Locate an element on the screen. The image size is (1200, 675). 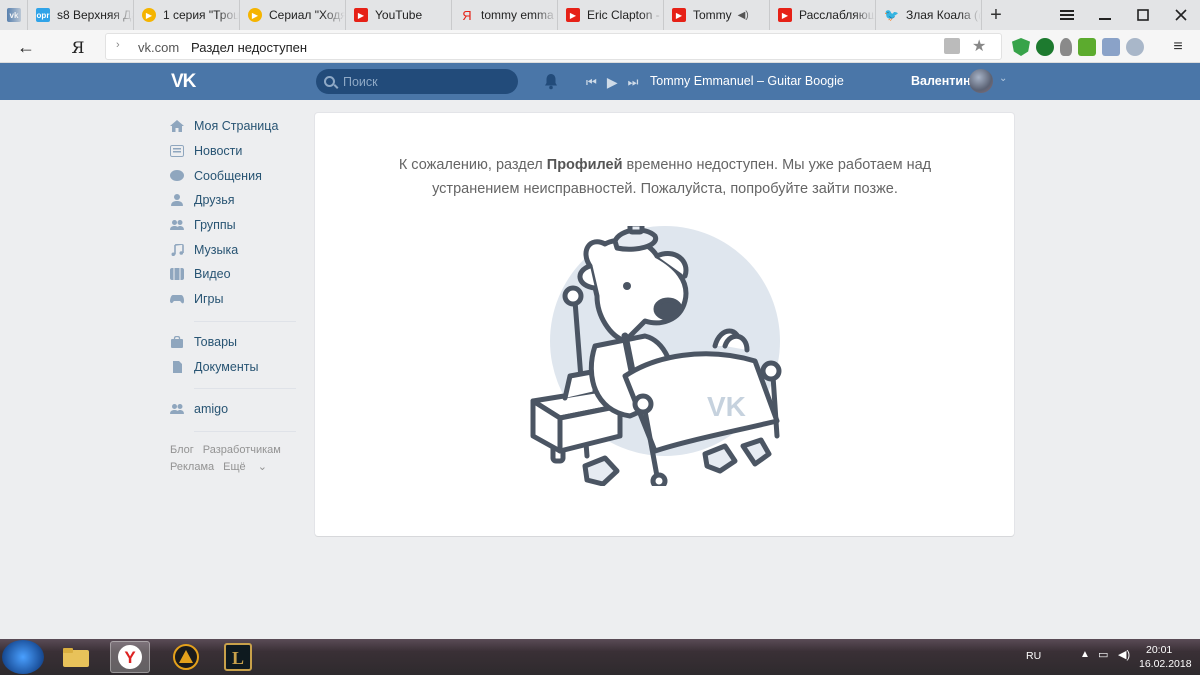
back-button: ← is located at coordinates (26, 47).